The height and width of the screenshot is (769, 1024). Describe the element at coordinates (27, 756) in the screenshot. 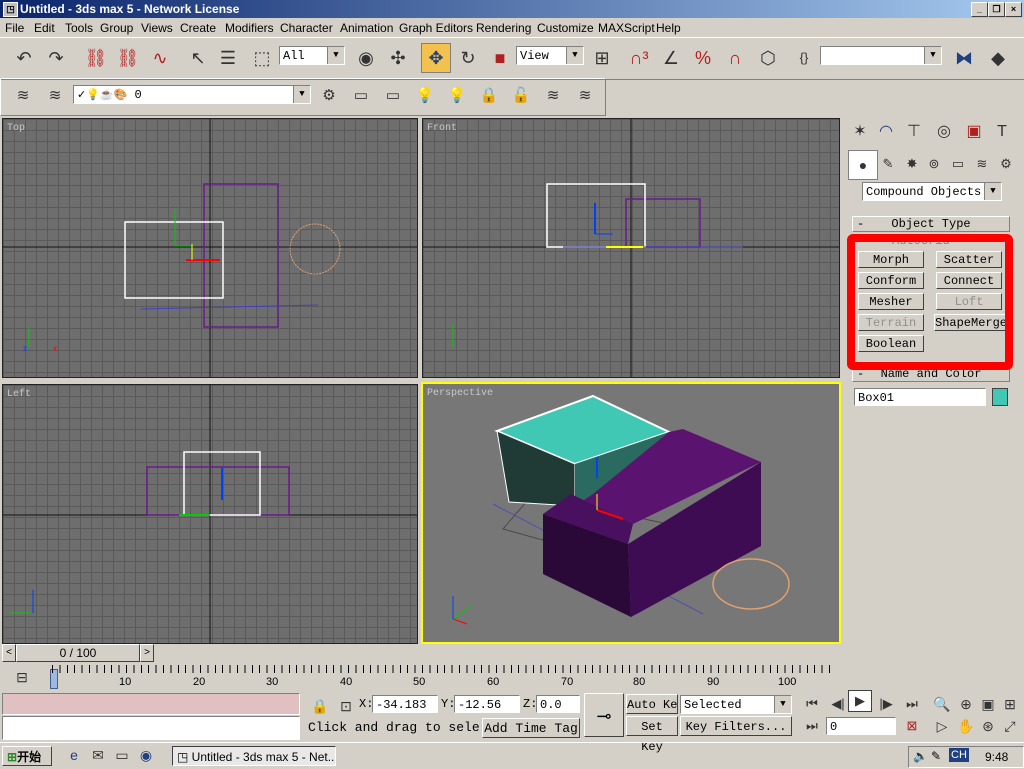

I see `start-button: ⊞开始` at that location.